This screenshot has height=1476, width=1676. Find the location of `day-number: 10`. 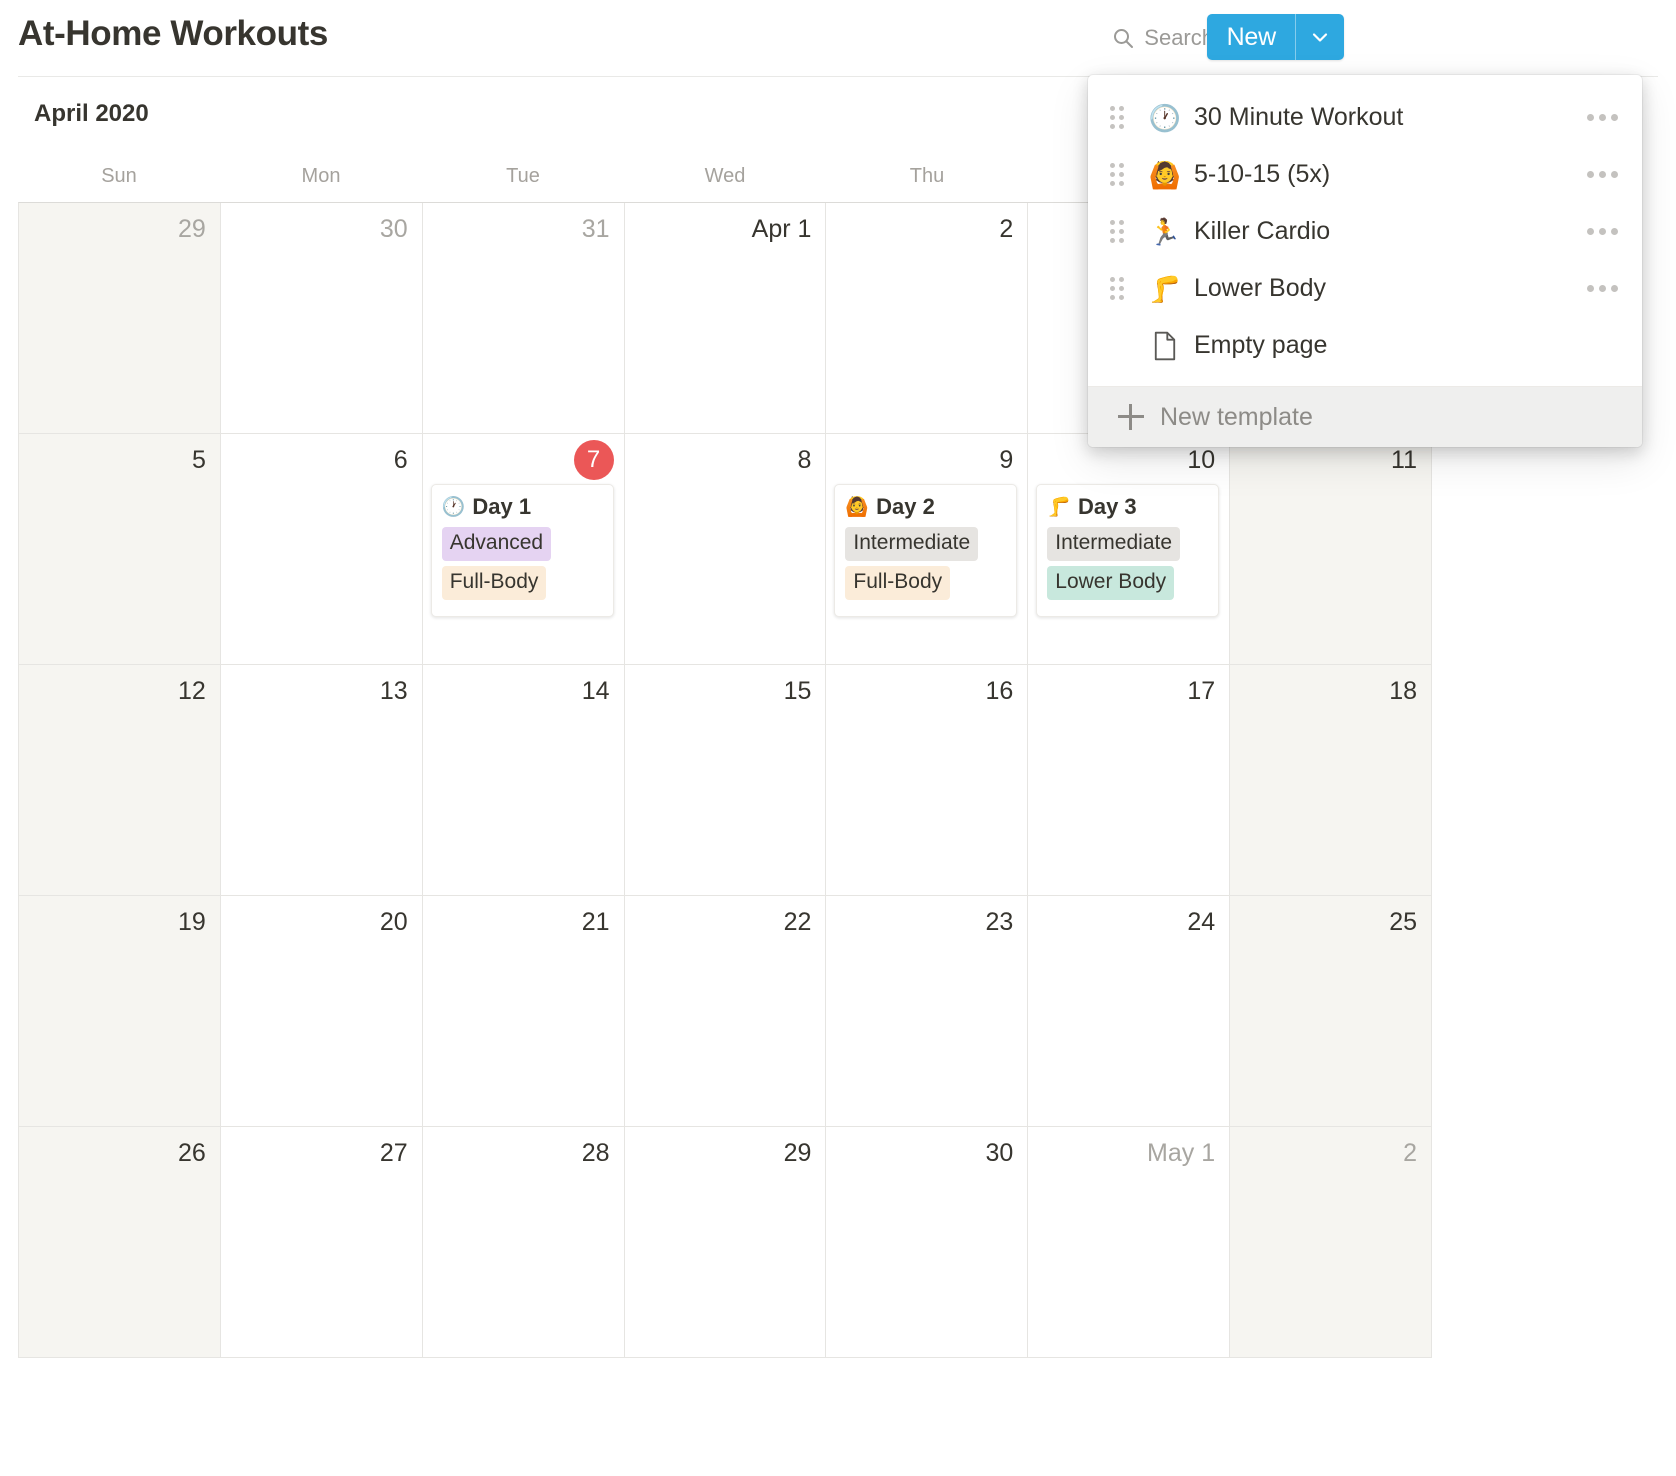

day-number: 10 is located at coordinates (1201, 460).